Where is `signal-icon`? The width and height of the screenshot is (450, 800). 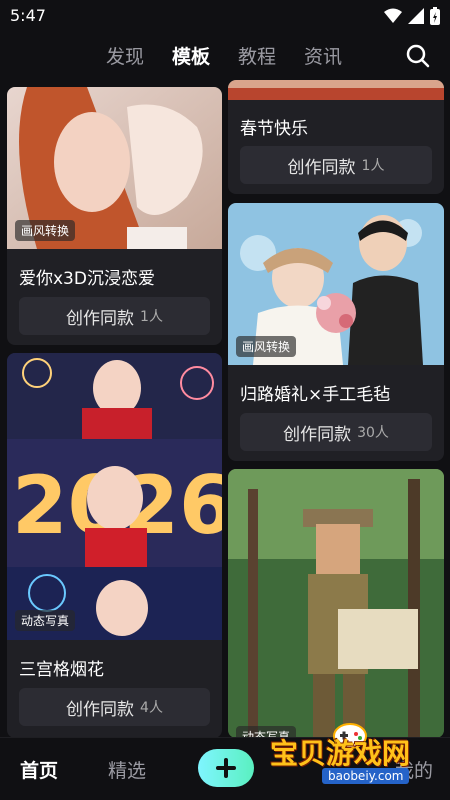 signal-icon is located at coordinates (416, 16).